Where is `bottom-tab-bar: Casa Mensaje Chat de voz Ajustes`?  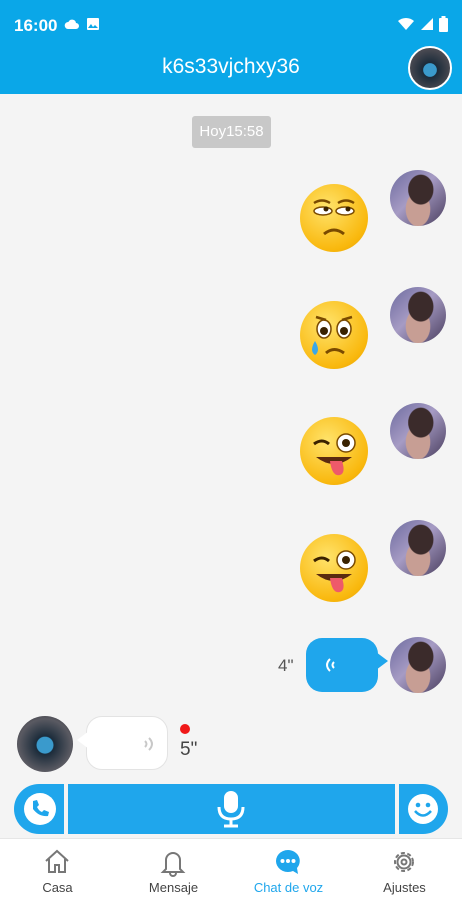
bottom-tab-bar: Casa Mensaje Chat de voz Ajustes is located at coordinates (231, 869).